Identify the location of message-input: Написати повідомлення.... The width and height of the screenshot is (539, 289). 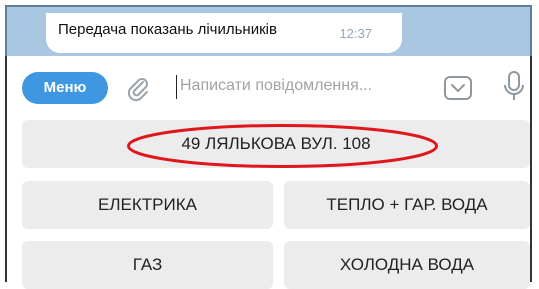
(276, 86).